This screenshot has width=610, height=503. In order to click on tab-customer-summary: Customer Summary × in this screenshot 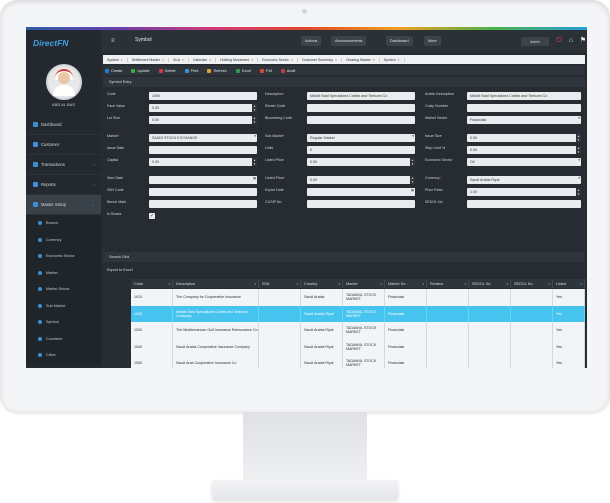, I will do `click(320, 59)`.